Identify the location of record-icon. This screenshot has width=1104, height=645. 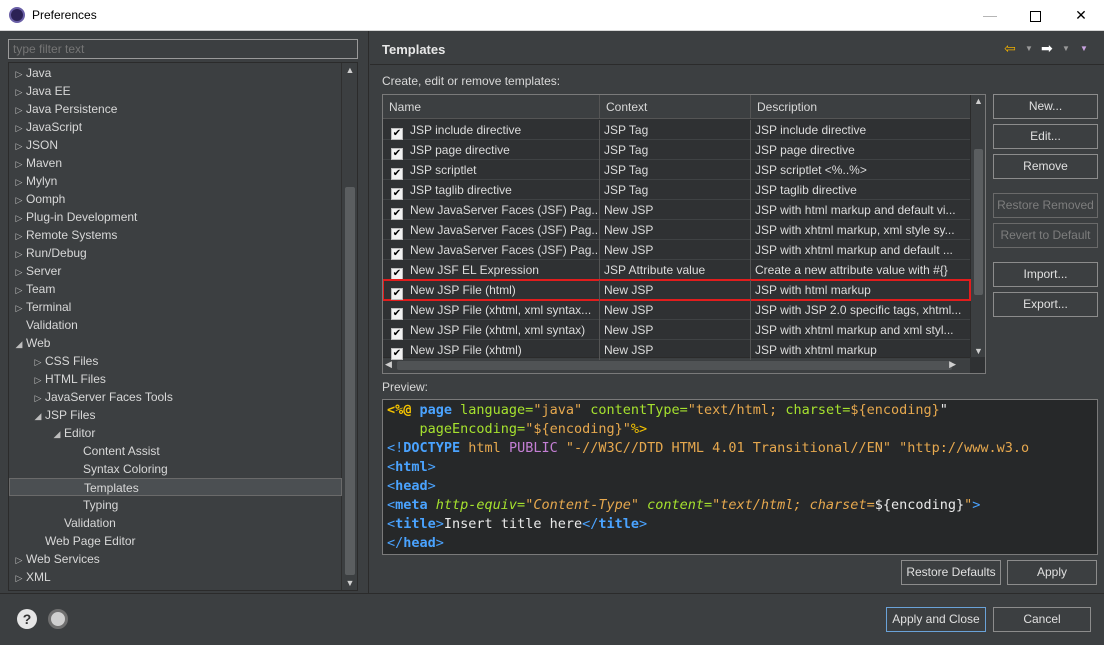
(58, 619).